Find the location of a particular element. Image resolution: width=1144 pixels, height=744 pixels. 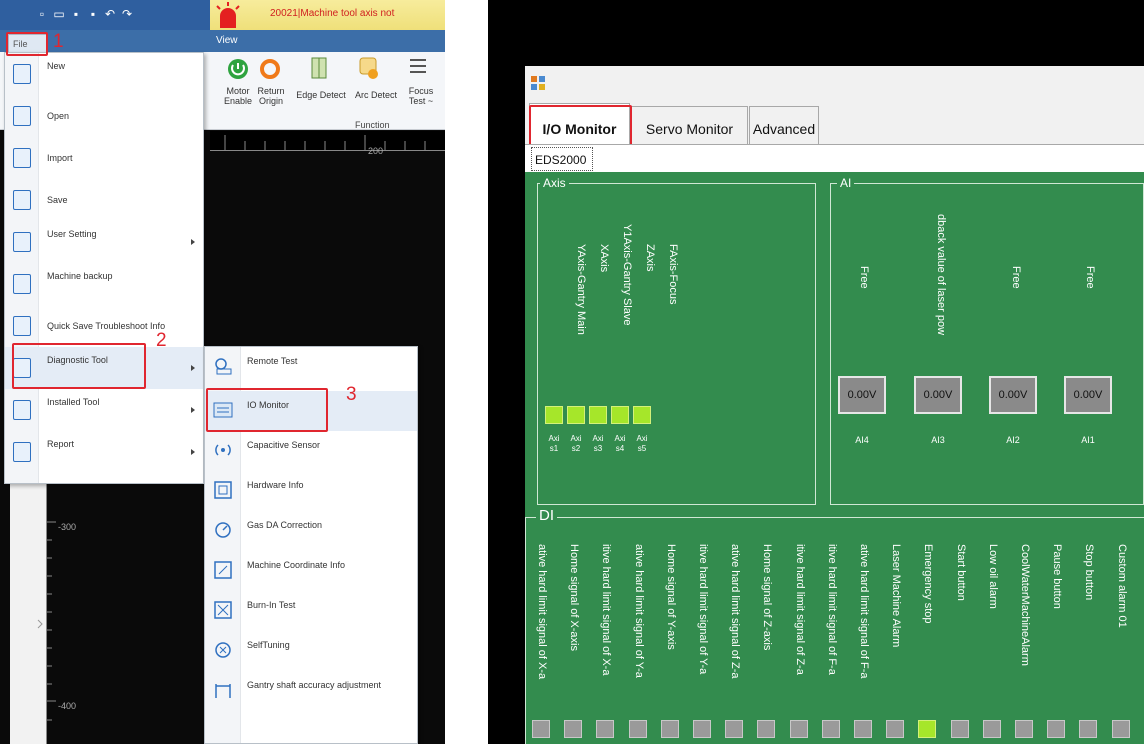

focus-test-button: Focus Test ~ is located at coordinates (421, 96).